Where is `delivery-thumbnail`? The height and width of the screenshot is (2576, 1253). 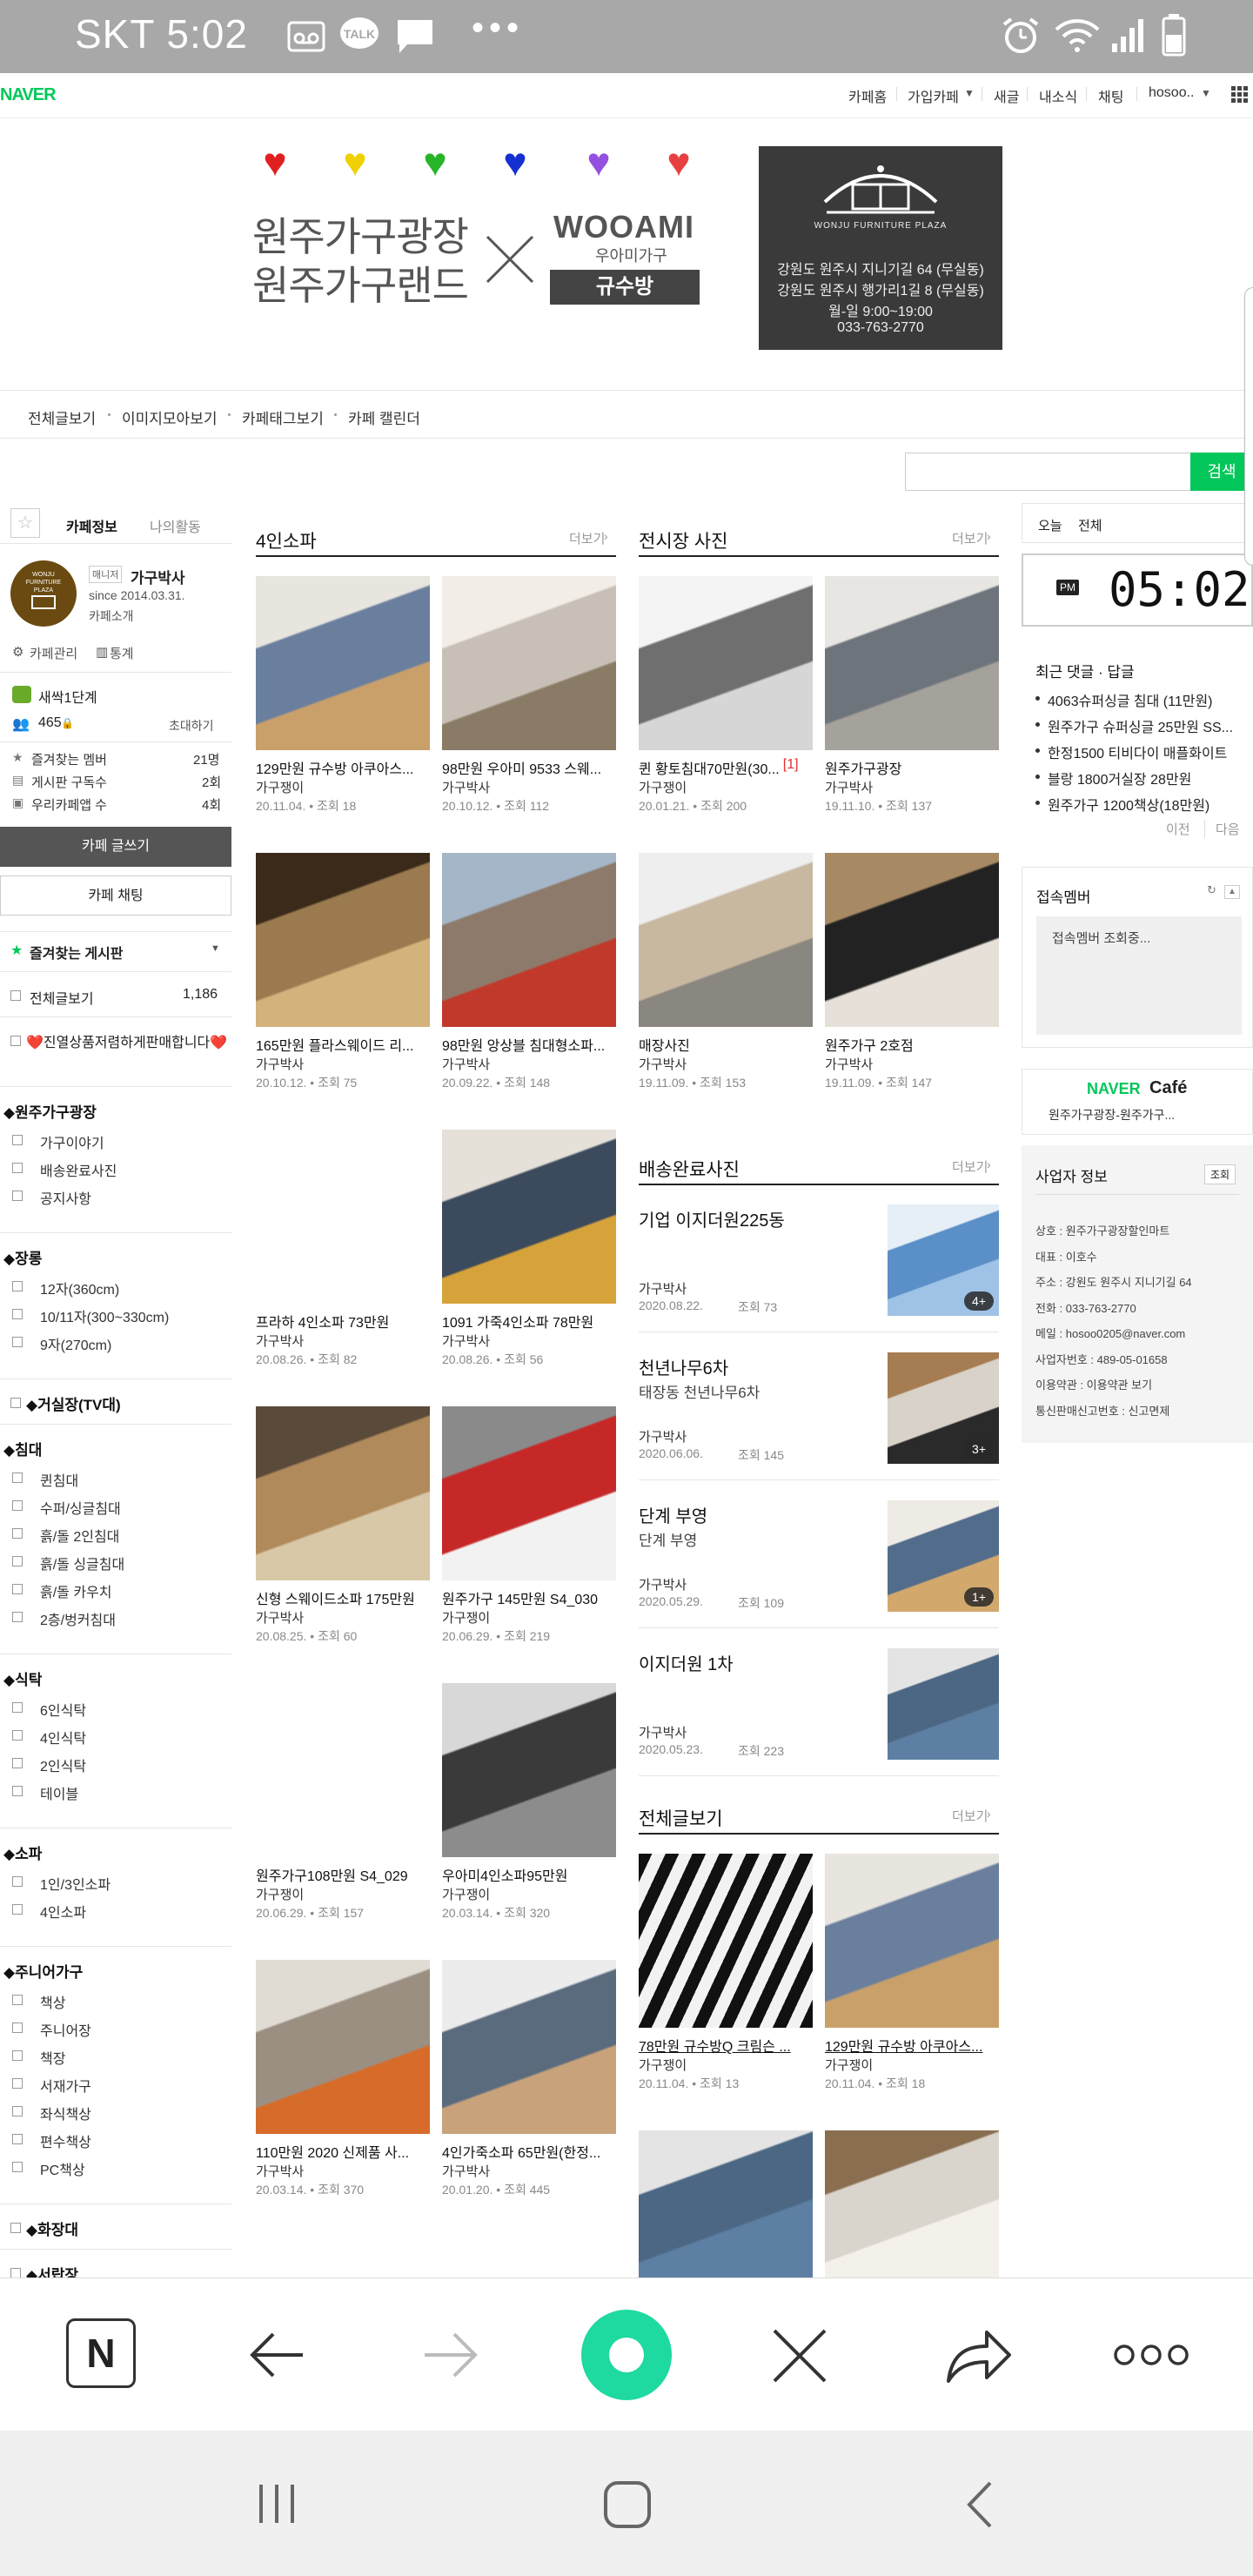 delivery-thumbnail is located at coordinates (943, 1704).